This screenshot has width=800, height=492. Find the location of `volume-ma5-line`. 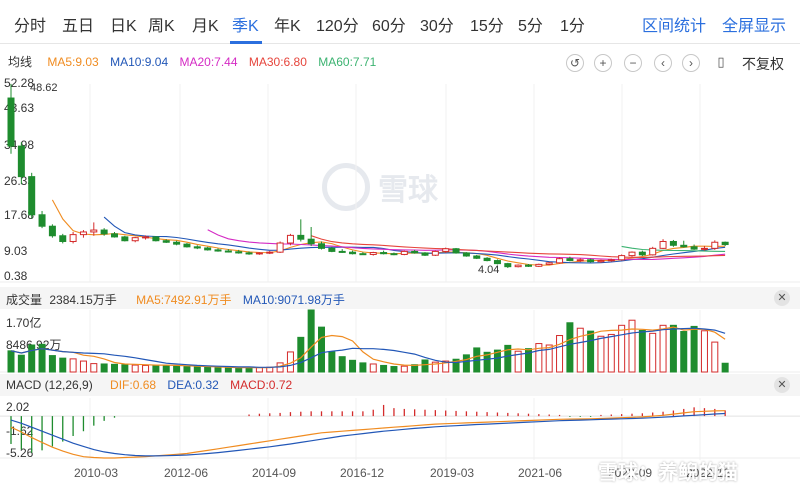

volume-ma5-line is located at coordinates (368, 347).